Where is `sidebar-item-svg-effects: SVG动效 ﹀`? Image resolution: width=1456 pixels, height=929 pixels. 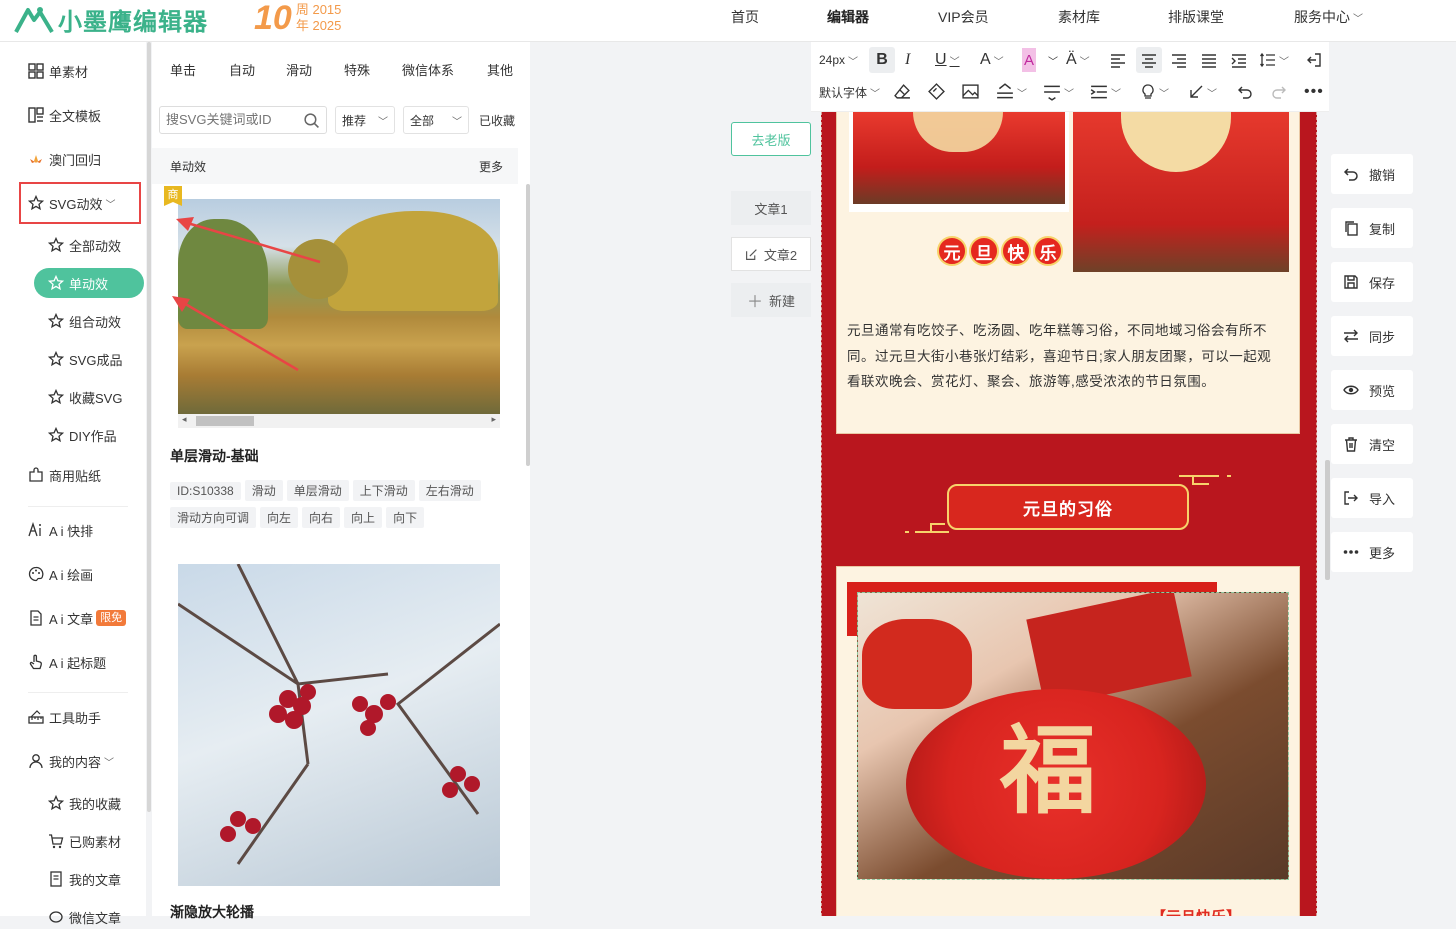 sidebar-item-svg-effects: SVG动效 ﹀ is located at coordinates (71, 203).